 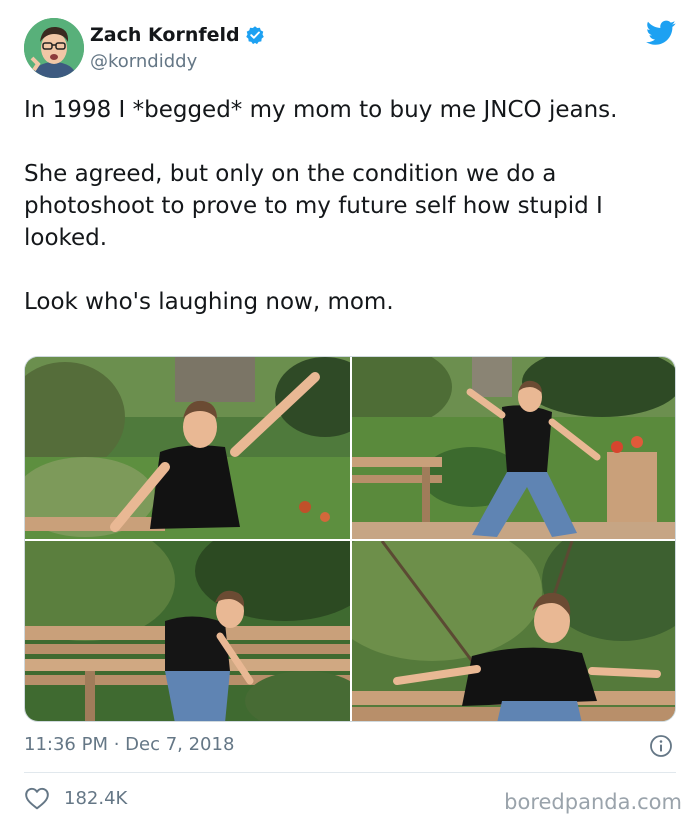 What do you see at coordinates (165, 35) in the screenshot?
I see `author-name: Zach Kornfeld` at bounding box center [165, 35].